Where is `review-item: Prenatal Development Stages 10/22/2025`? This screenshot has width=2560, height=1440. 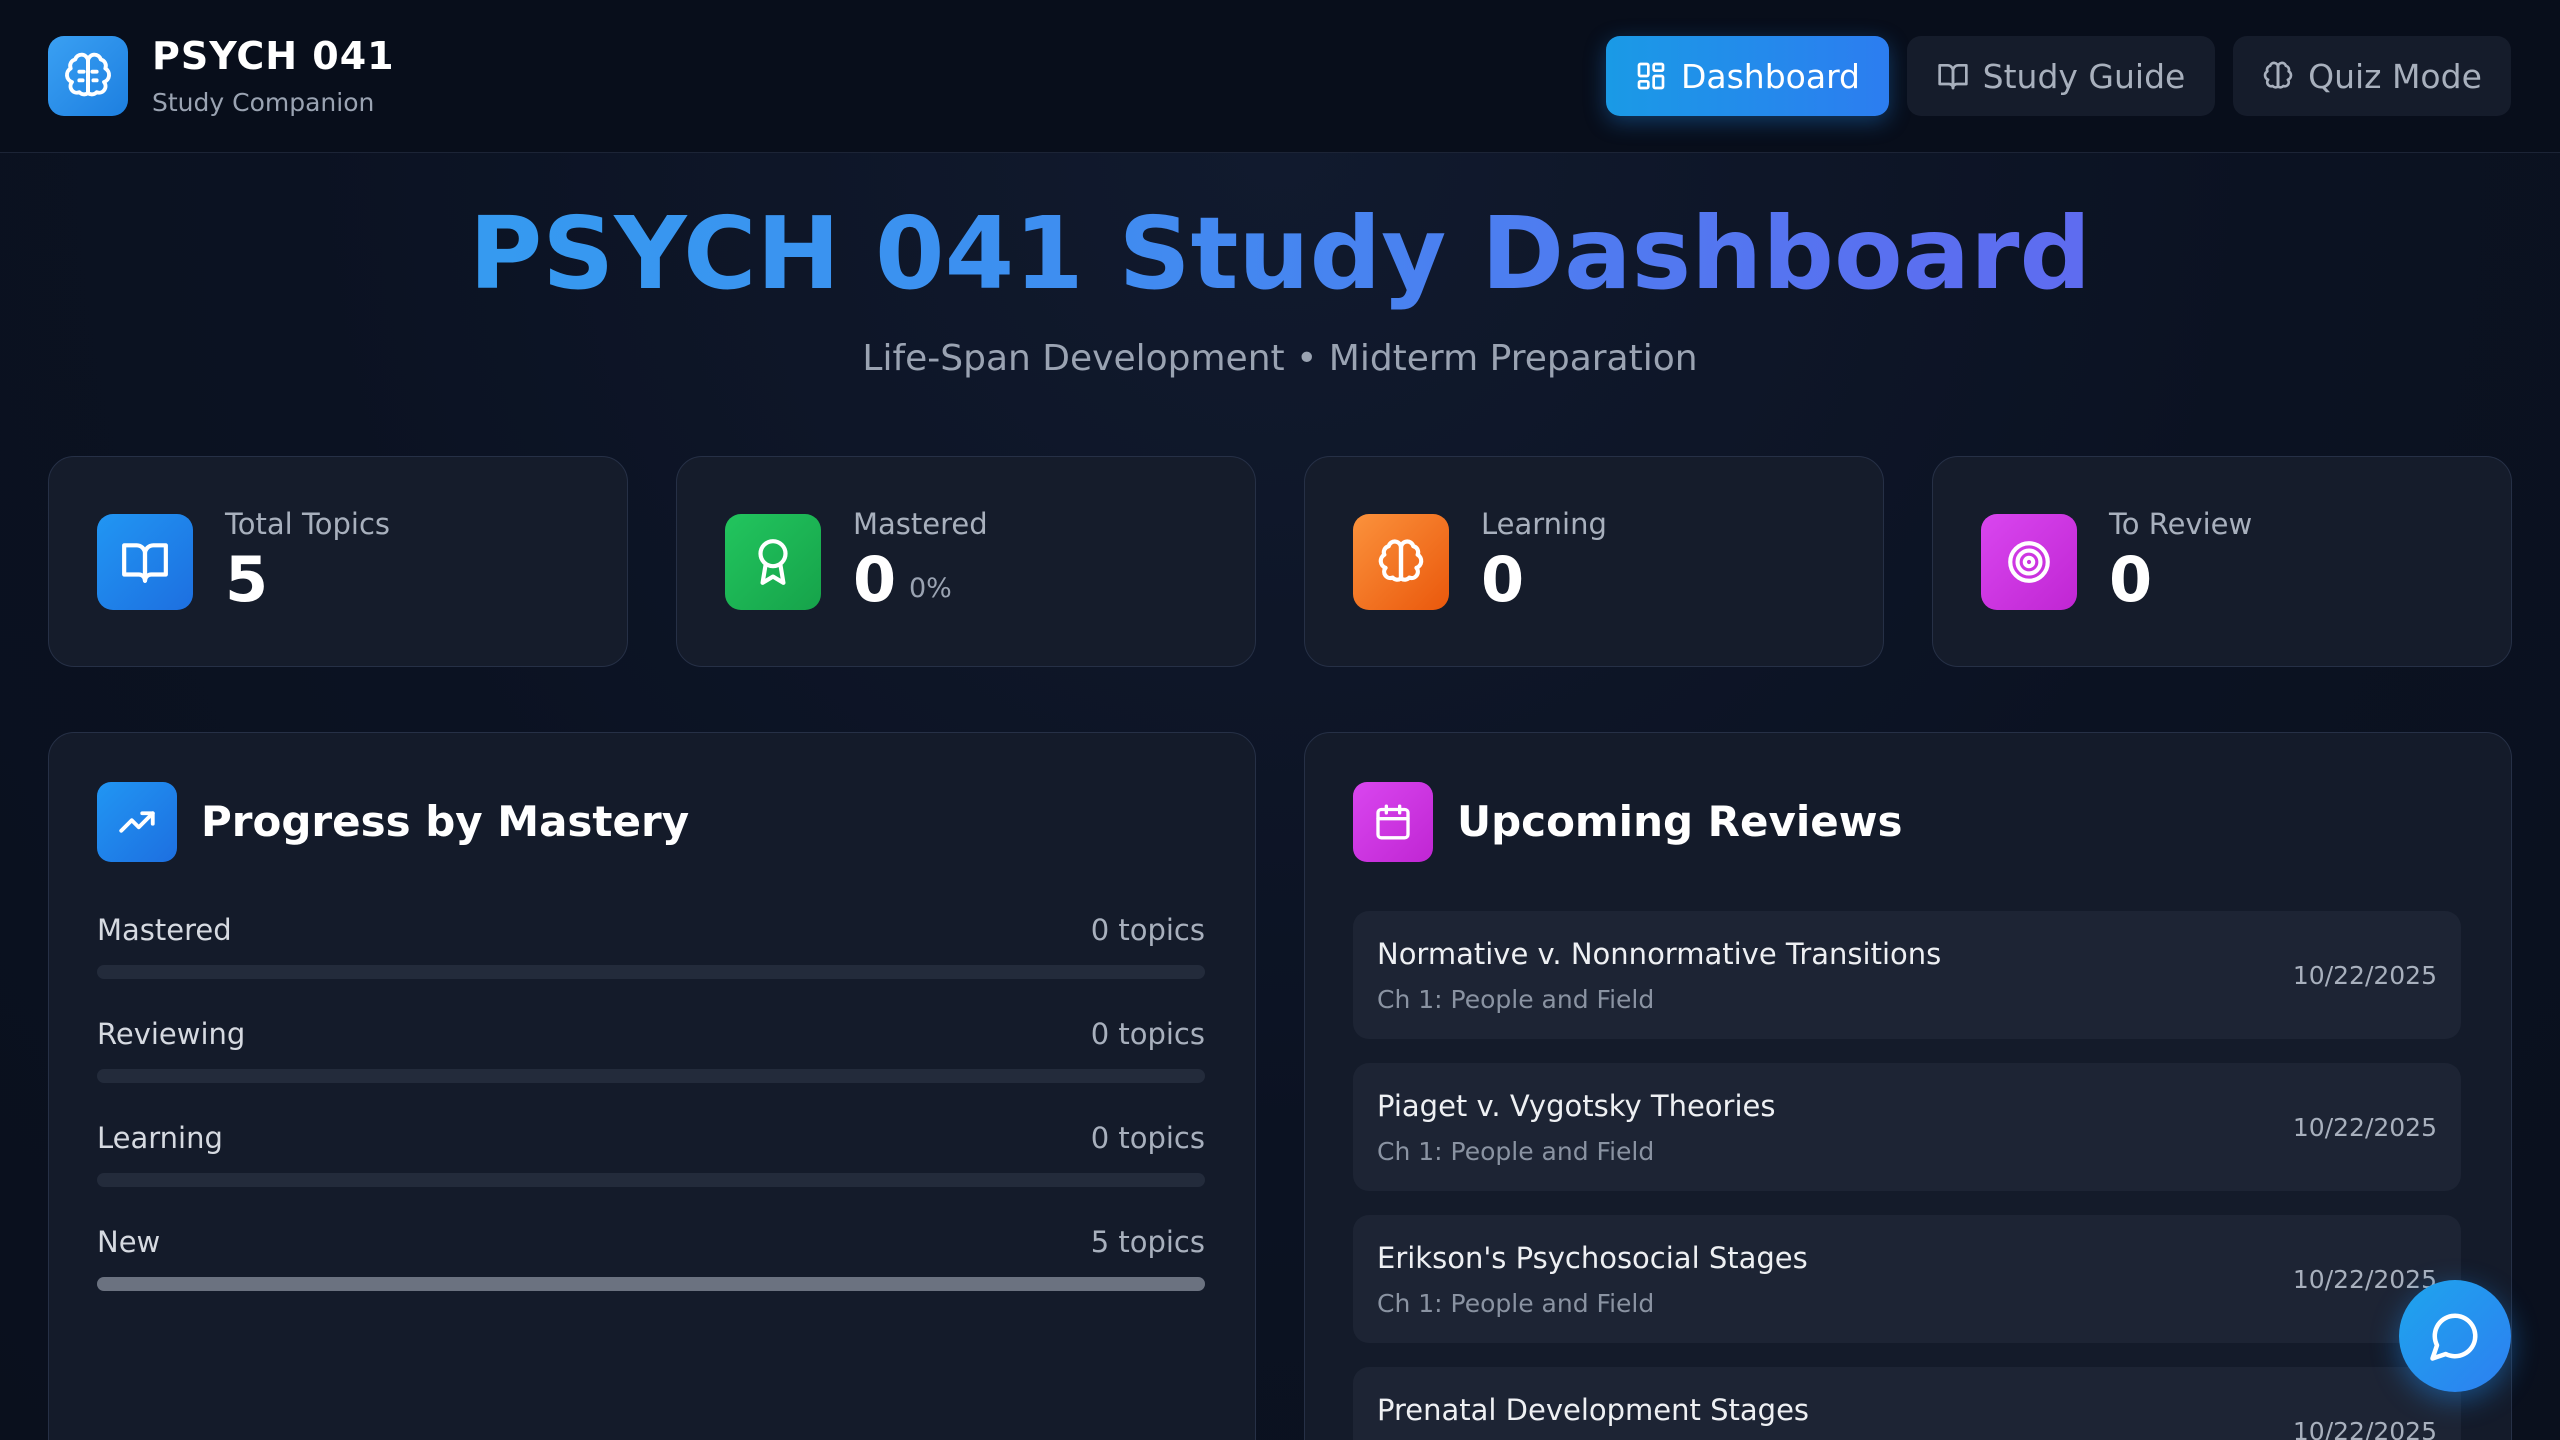 review-item: Prenatal Development Stages 10/22/2025 is located at coordinates (1907, 1403).